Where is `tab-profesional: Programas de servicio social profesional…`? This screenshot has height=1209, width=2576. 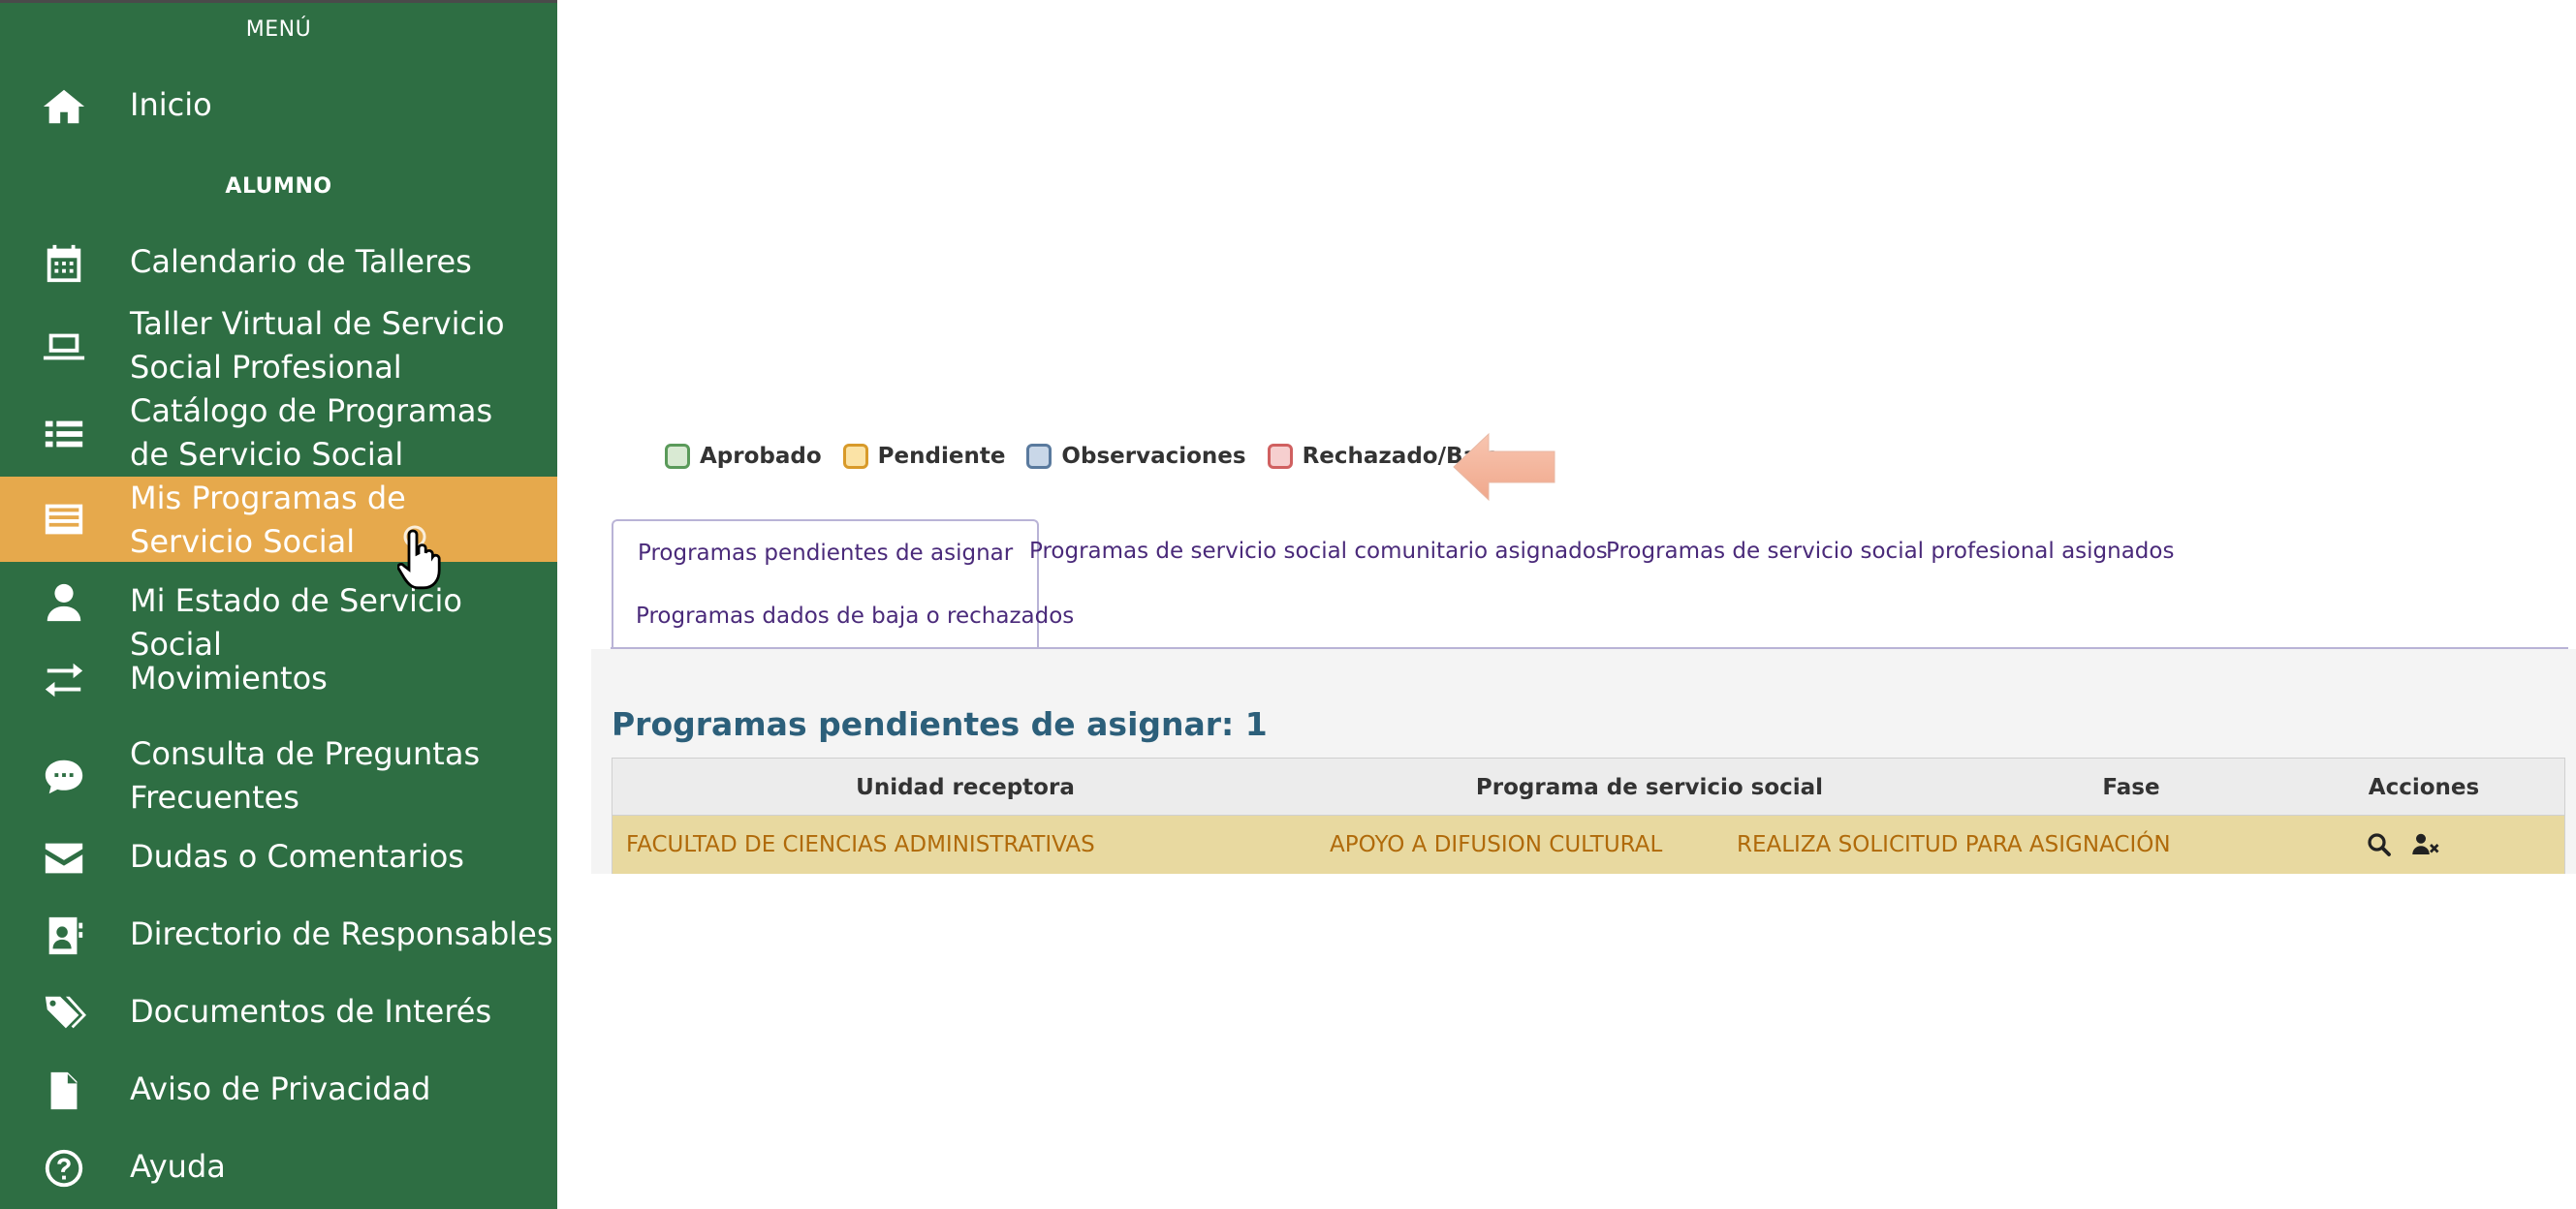 tab-profesional: Programas de servicio social profesional… is located at coordinates (1890, 551).